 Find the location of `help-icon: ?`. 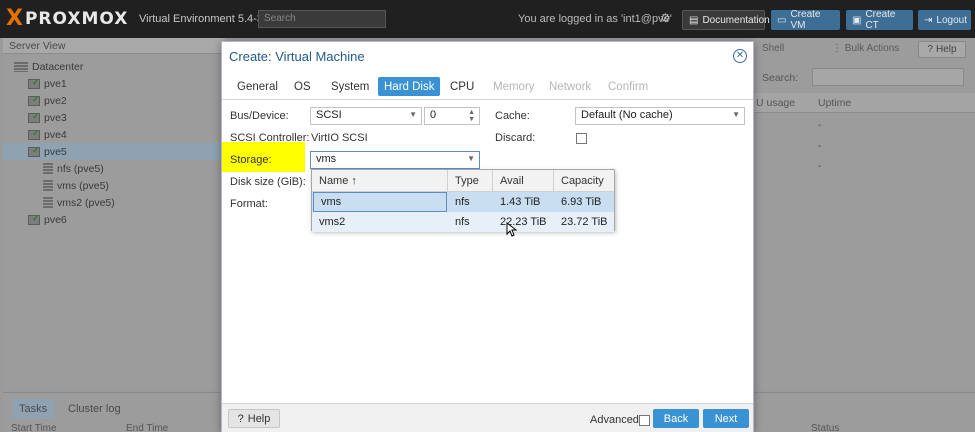

help-icon: ? is located at coordinates (930, 49).